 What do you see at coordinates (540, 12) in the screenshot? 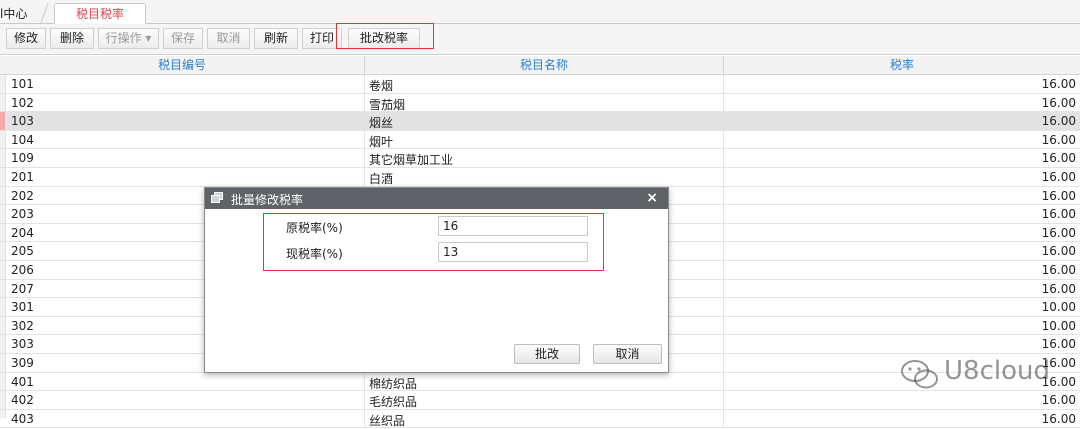
I see `tab-bar: l中心 税目税率` at bounding box center [540, 12].